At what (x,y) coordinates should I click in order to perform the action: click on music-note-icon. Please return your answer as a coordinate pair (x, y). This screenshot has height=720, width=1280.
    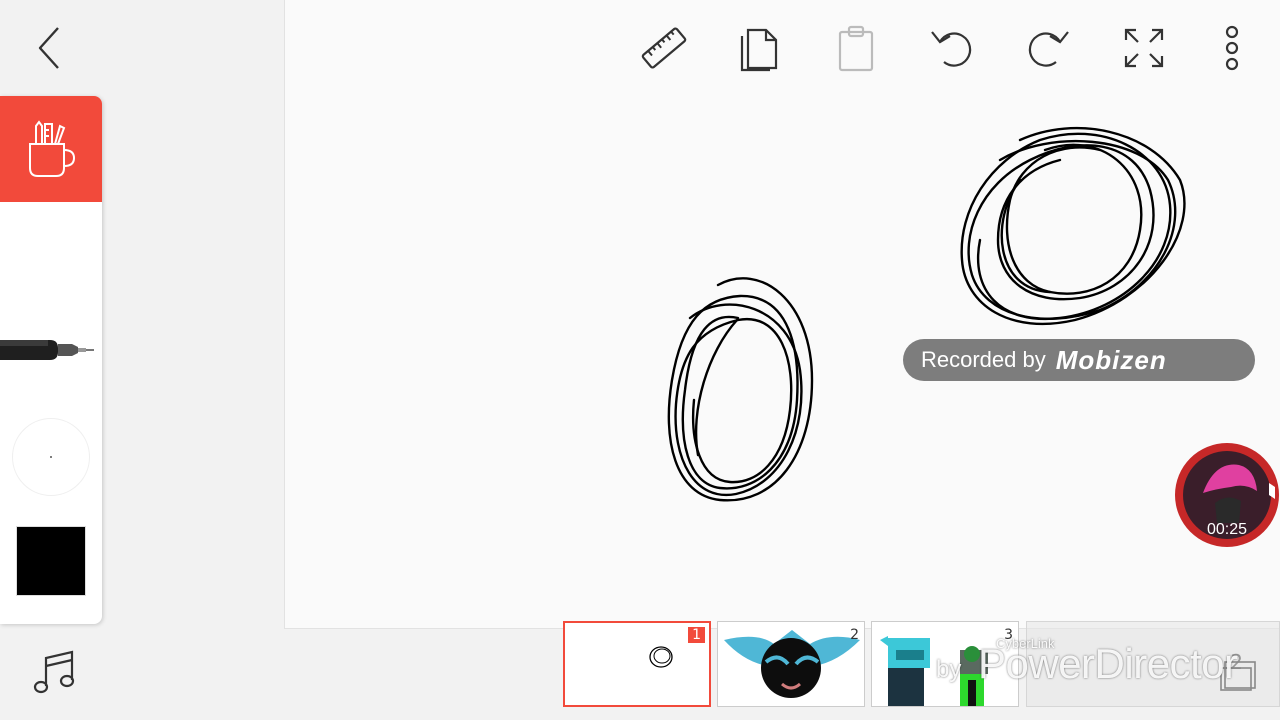
    Looking at the image, I should click on (54, 672).